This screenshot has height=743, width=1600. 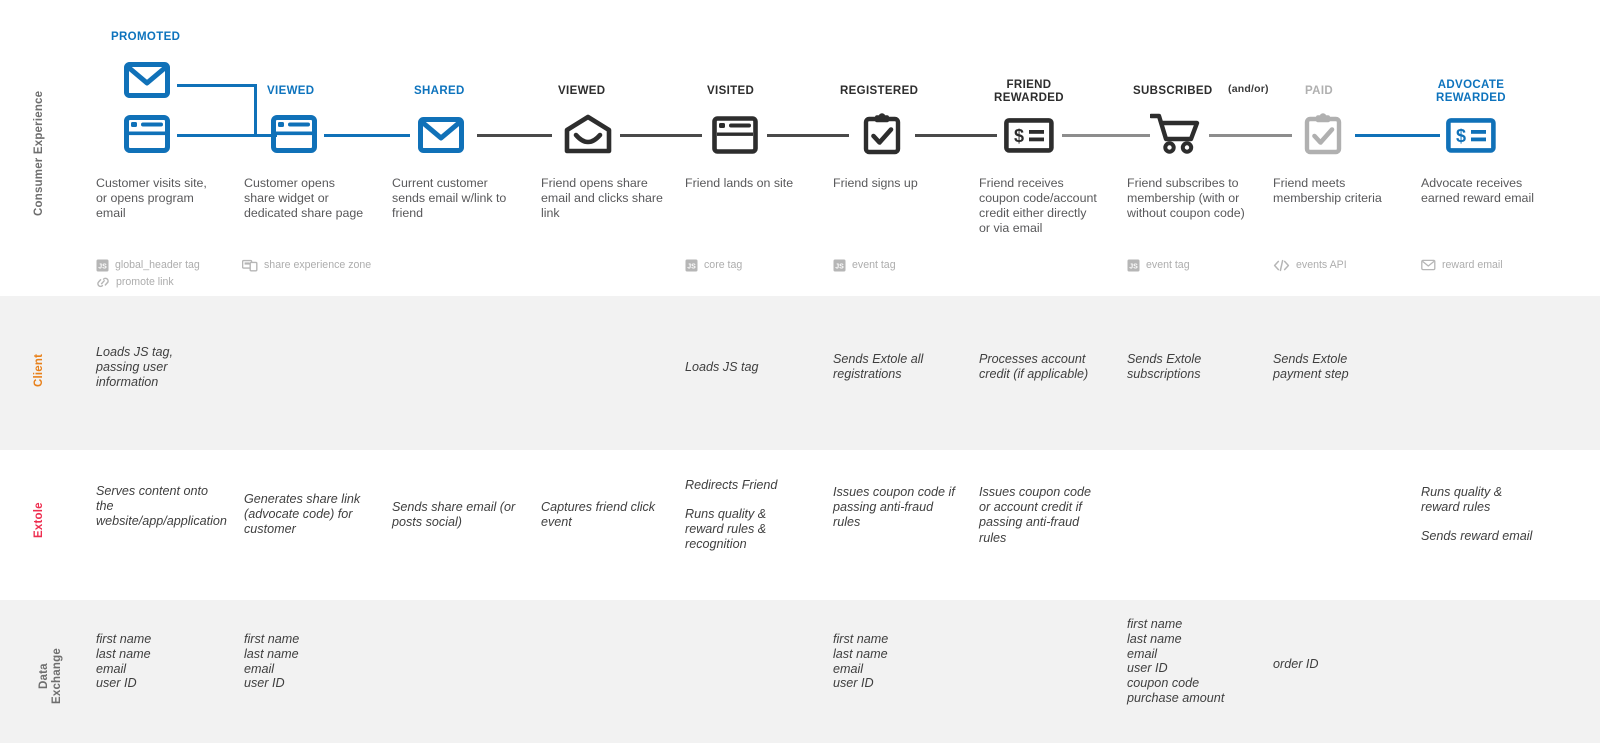 I want to click on connector-shared-viewed2, so click(x=514, y=135).